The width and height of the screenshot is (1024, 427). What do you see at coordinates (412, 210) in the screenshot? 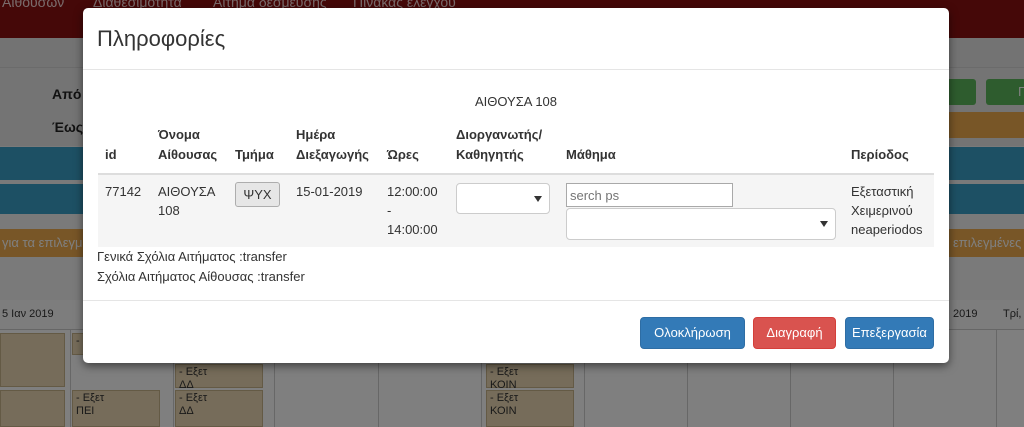
I see `cell-hours: 12:00:00 - 14:00:00` at bounding box center [412, 210].